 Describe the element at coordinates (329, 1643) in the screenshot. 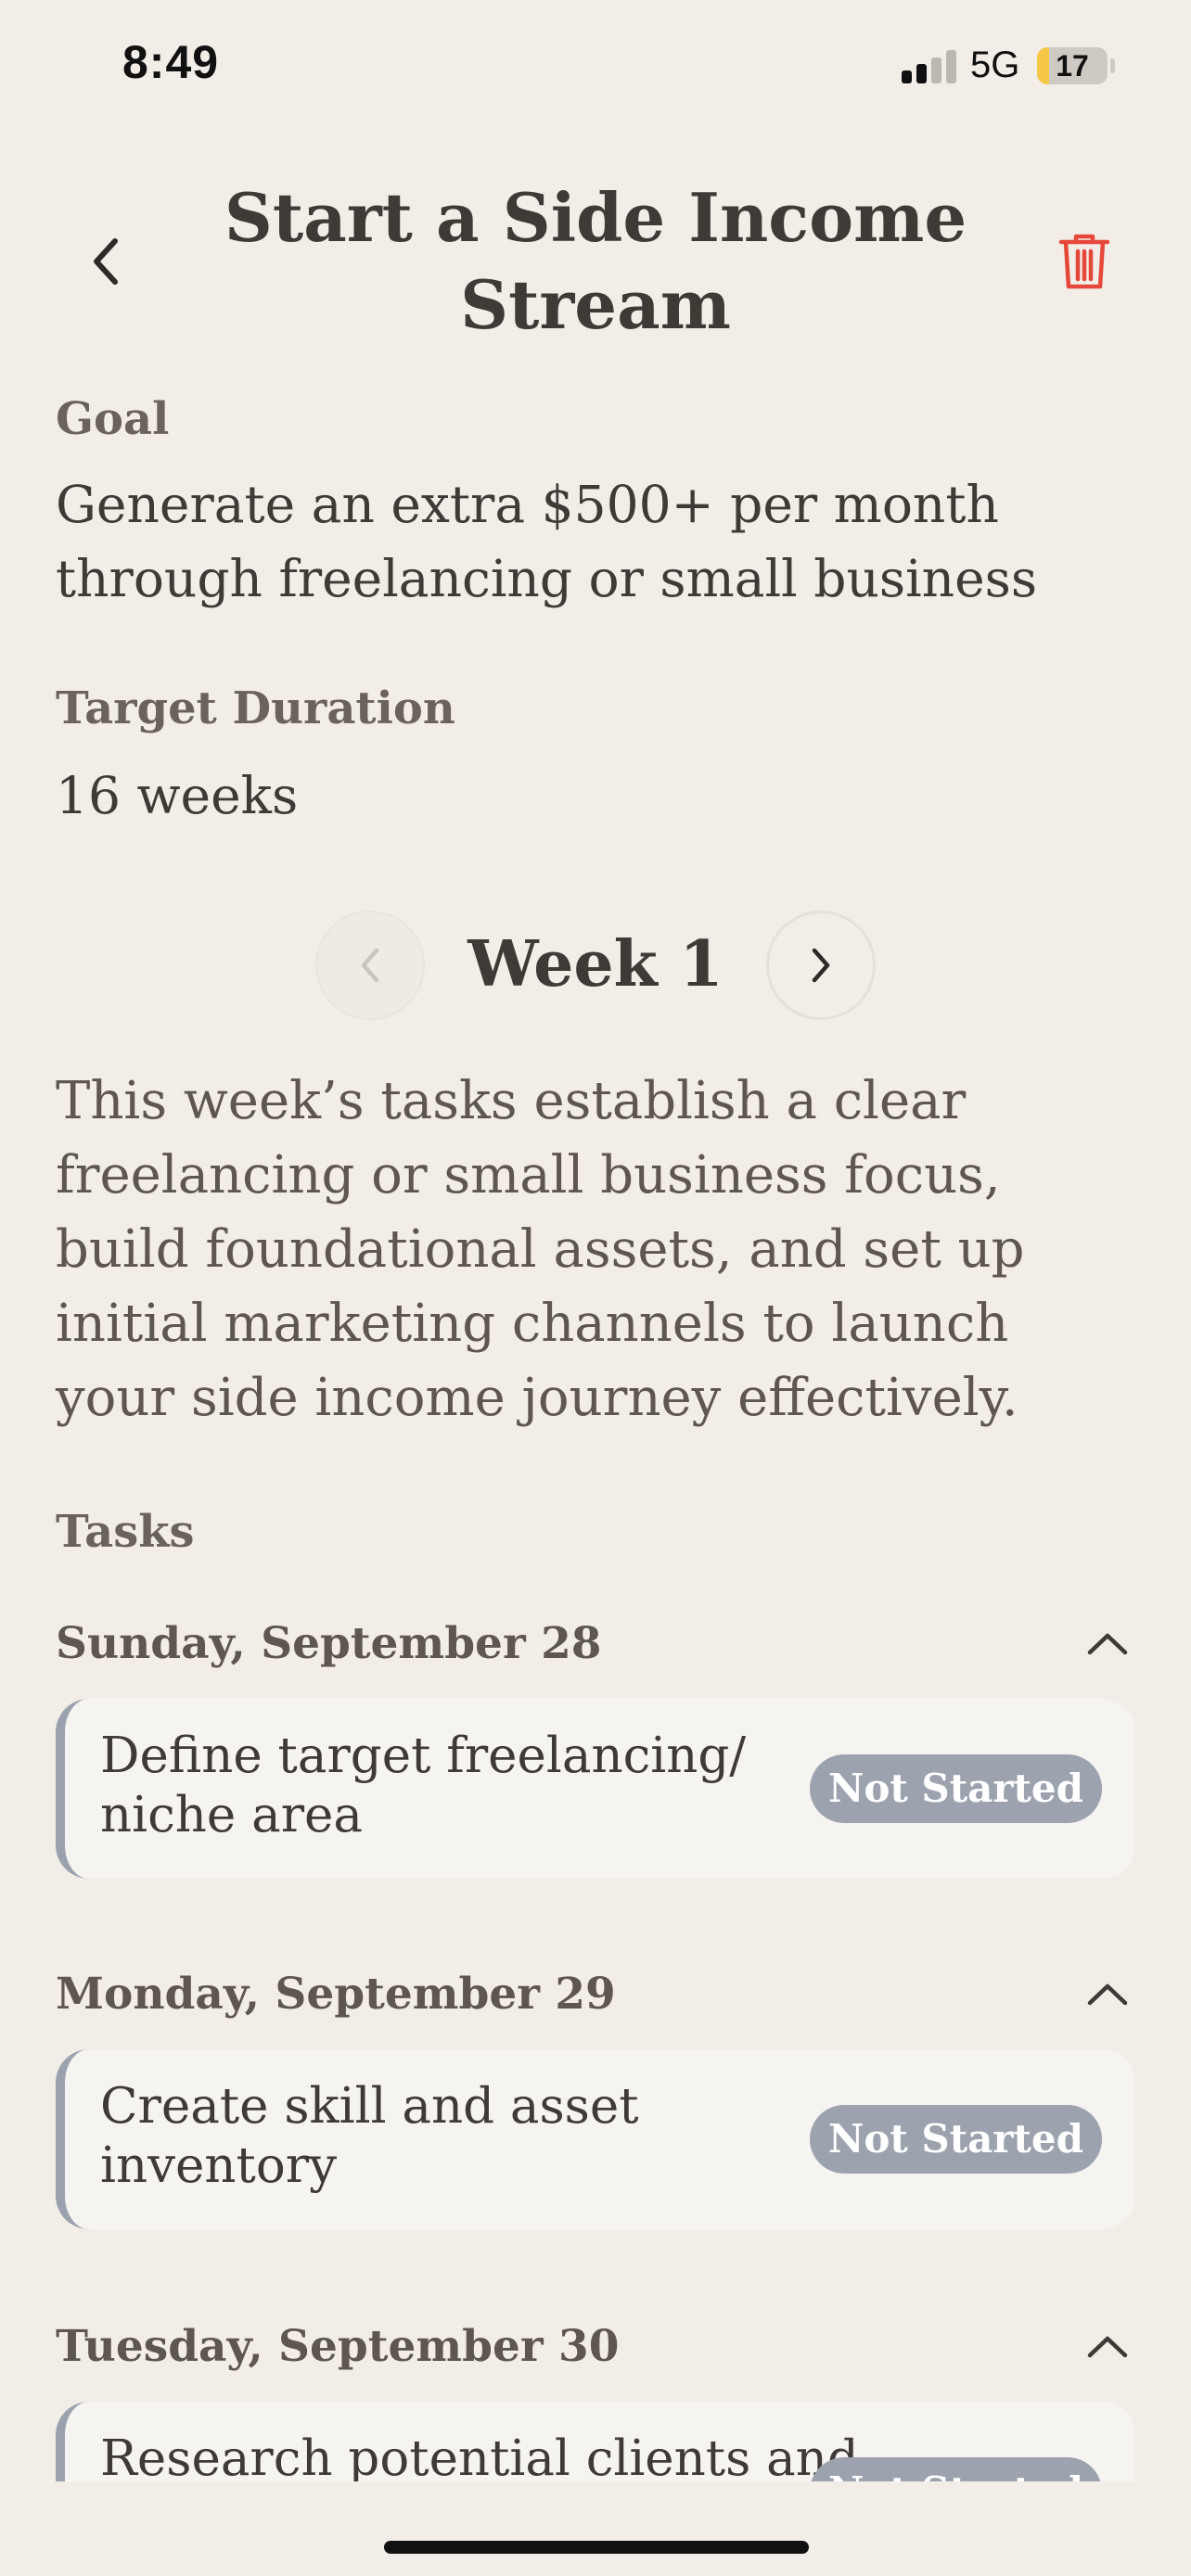

I see `day-label: Sunday, September 28` at that location.